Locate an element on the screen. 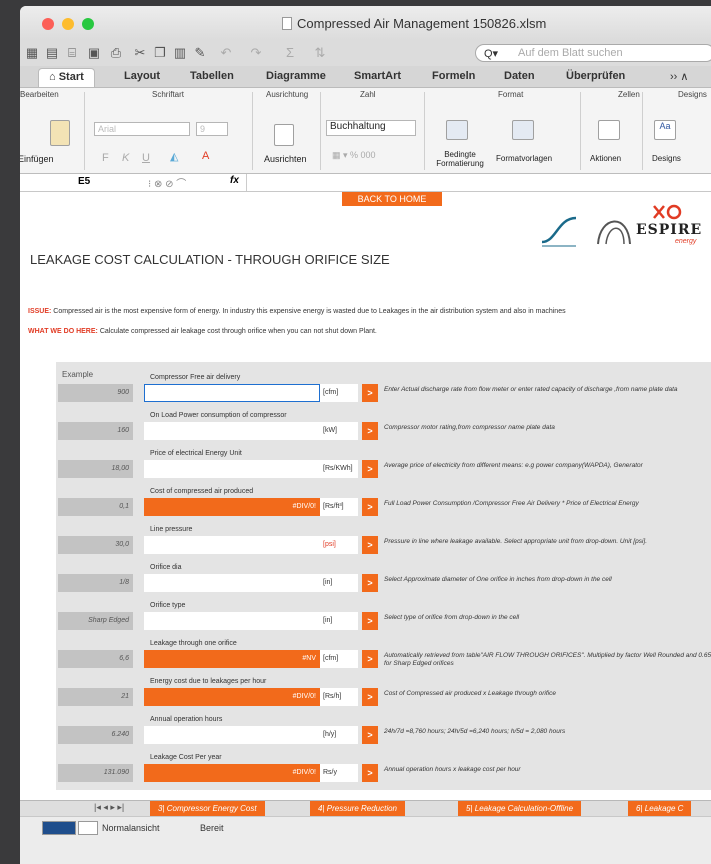 This screenshot has width=711, height=864. bedingte-formatierung-button: Bedingte Formatierung is located at coordinates (460, 159).